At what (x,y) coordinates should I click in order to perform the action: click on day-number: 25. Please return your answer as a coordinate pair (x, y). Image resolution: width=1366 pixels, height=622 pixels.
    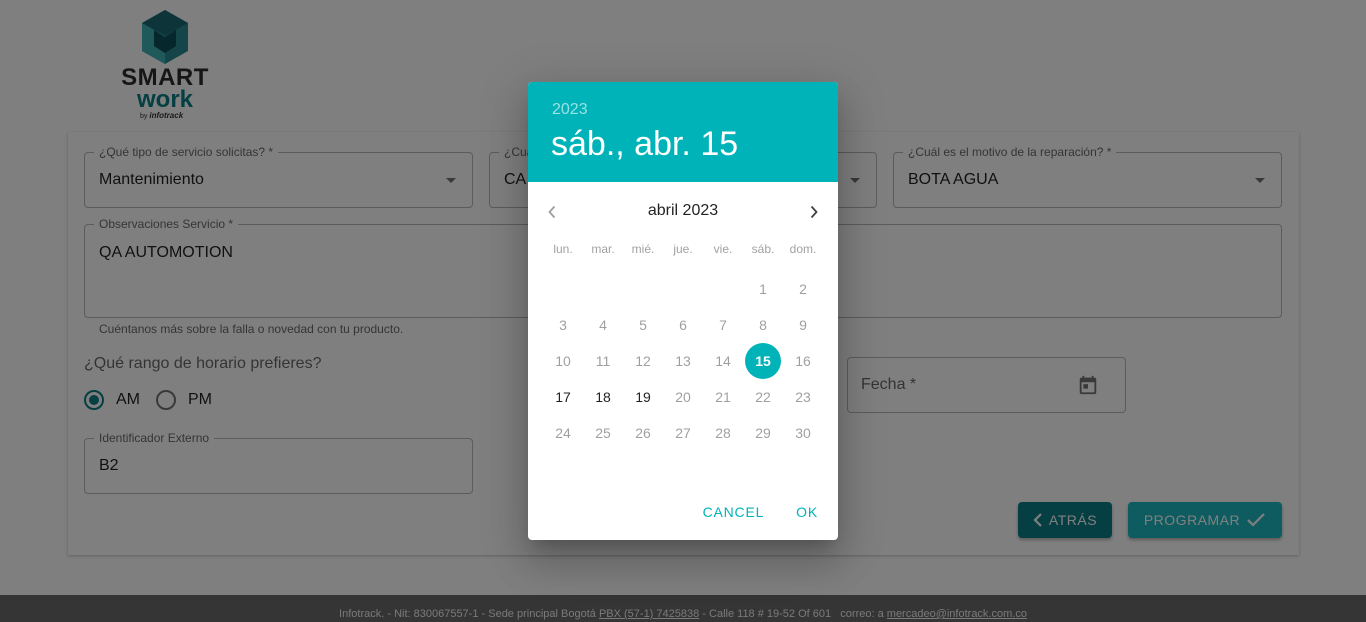
    Looking at the image, I should click on (603, 433).